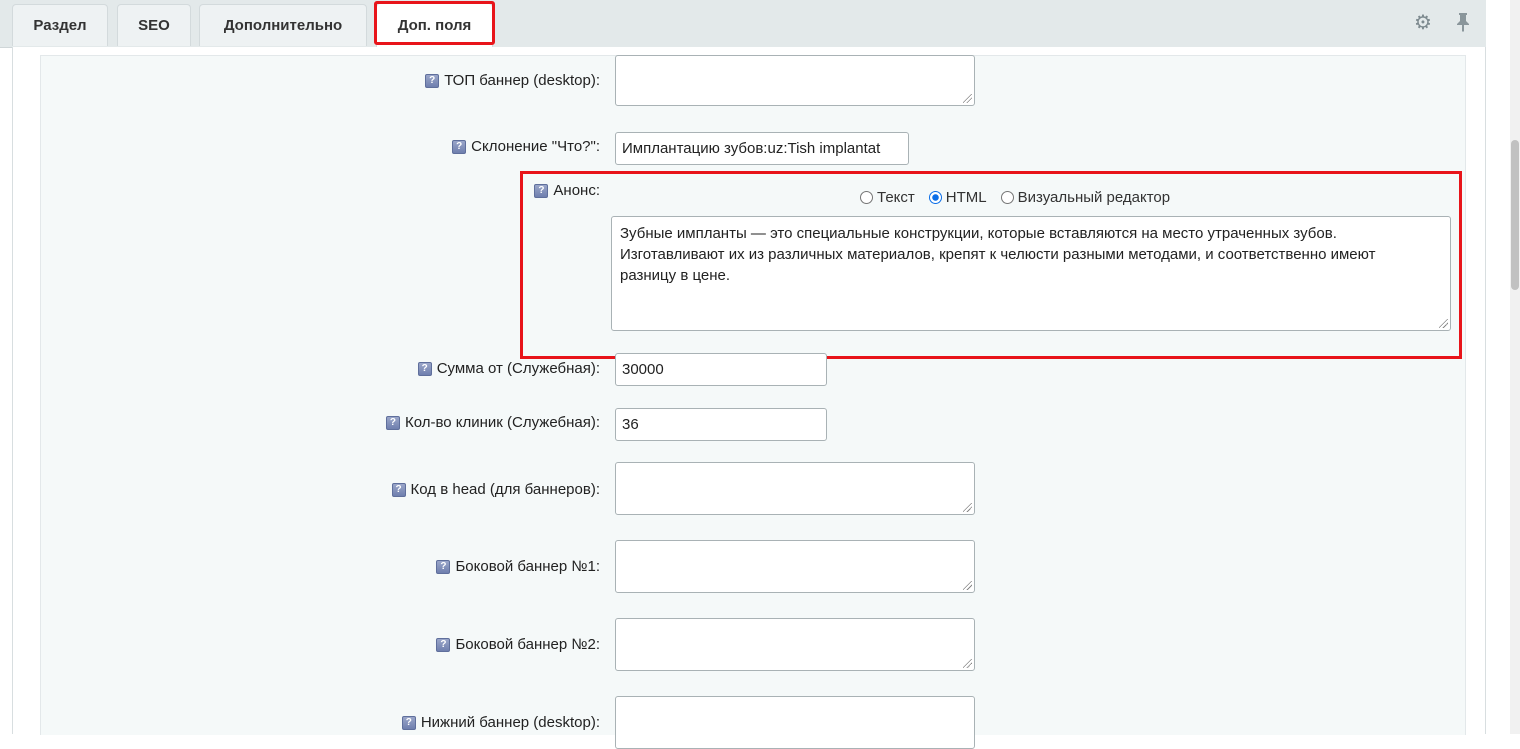 This screenshot has width=1520, height=749. Describe the element at coordinates (518, 566) in the screenshot. I see `side-banner-1-label: ? Боковой баннер №1:` at that location.